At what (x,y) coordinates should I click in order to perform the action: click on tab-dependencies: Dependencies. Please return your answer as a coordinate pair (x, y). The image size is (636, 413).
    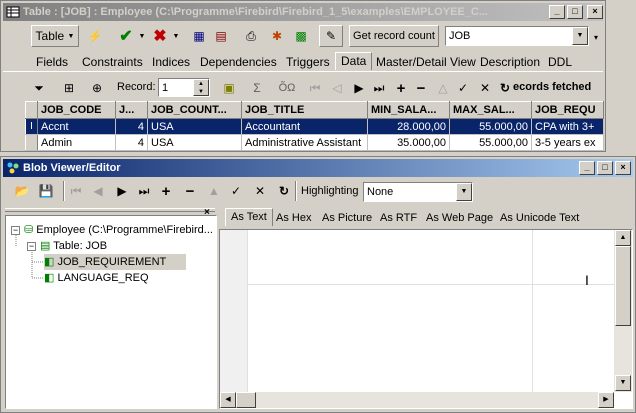
    Looking at the image, I should click on (238, 63).